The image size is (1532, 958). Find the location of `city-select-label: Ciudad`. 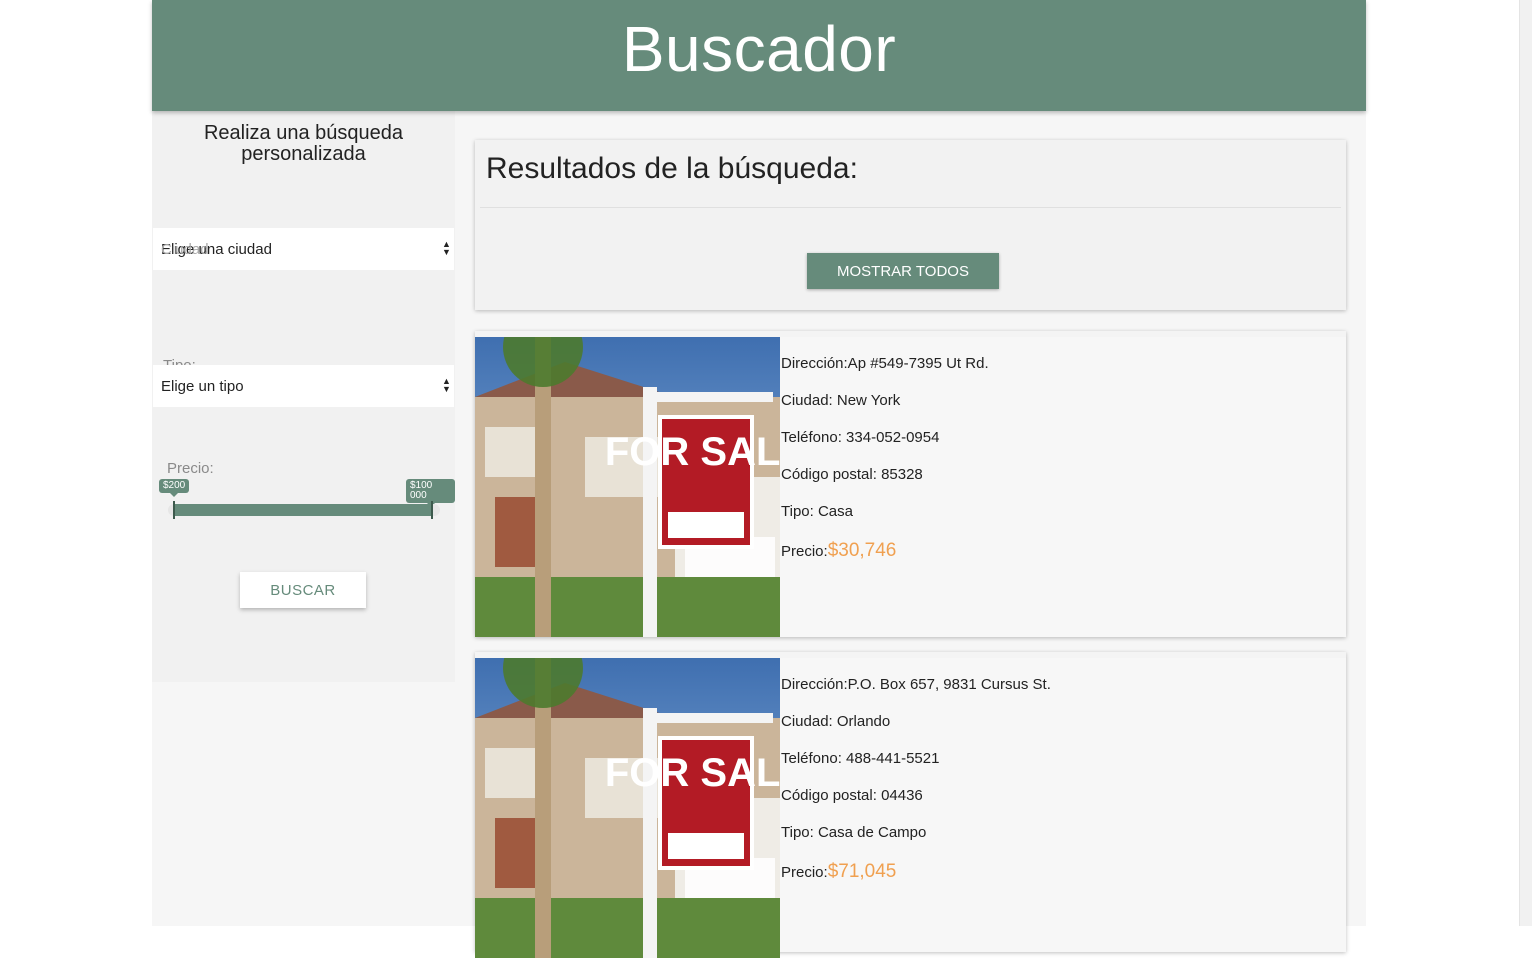

city-select-label: Ciudad is located at coordinates (185, 249).